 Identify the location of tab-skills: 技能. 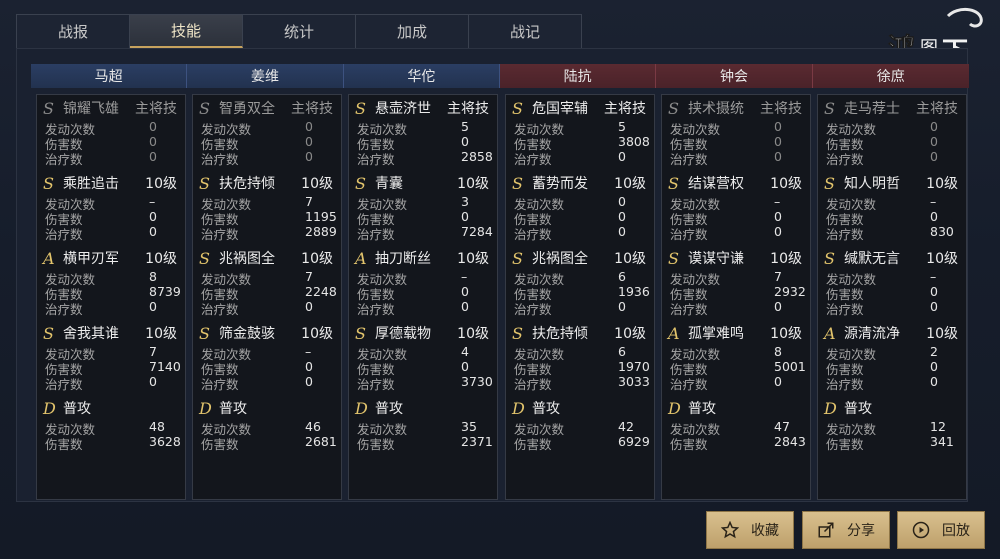
(186, 31).